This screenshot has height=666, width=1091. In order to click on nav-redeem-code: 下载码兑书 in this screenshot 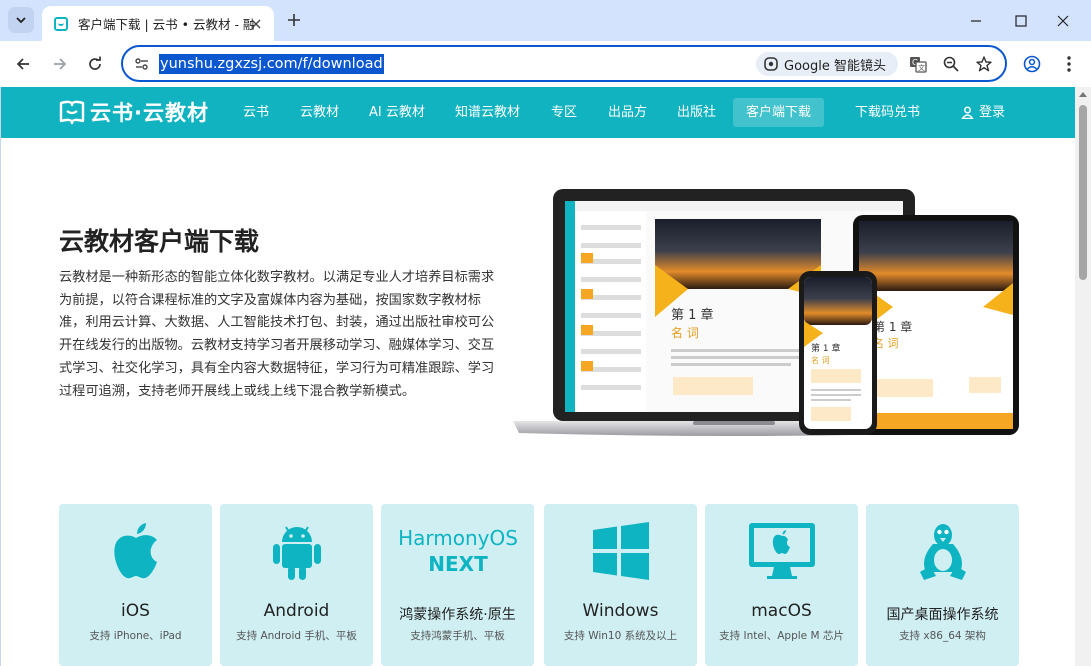, I will do `click(887, 112)`.